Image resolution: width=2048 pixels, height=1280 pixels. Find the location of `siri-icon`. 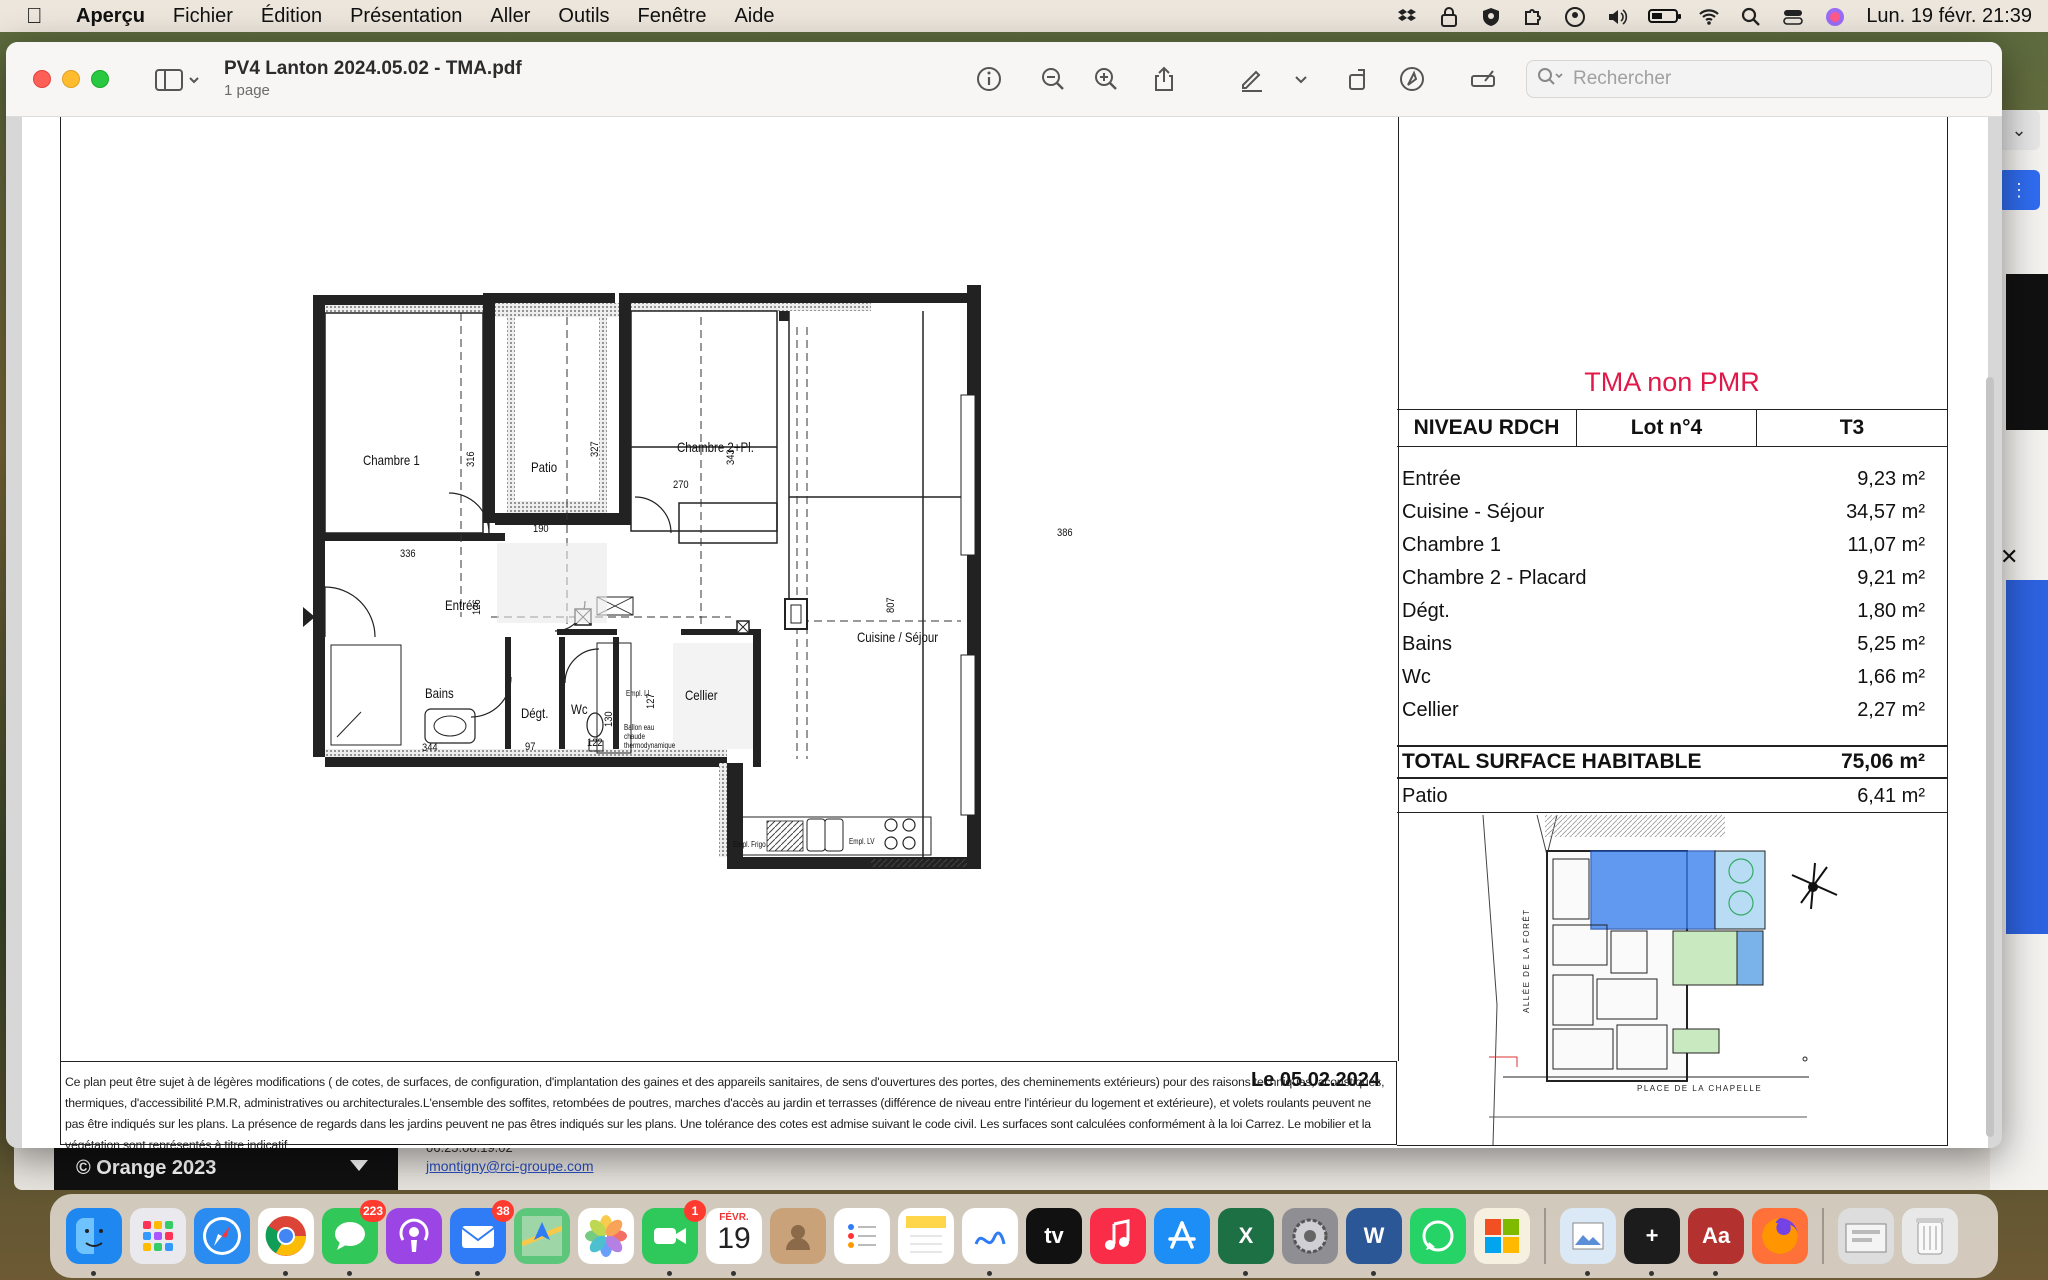

siri-icon is located at coordinates (1835, 16).